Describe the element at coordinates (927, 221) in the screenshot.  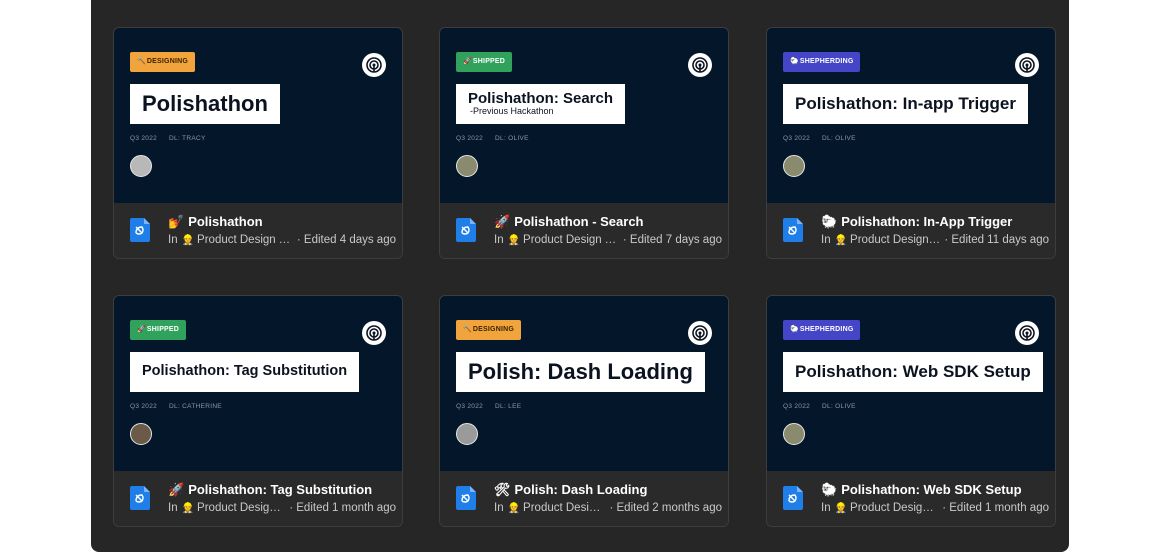
I see `doc-title-text: Polishathon: In-App Trigger` at that location.